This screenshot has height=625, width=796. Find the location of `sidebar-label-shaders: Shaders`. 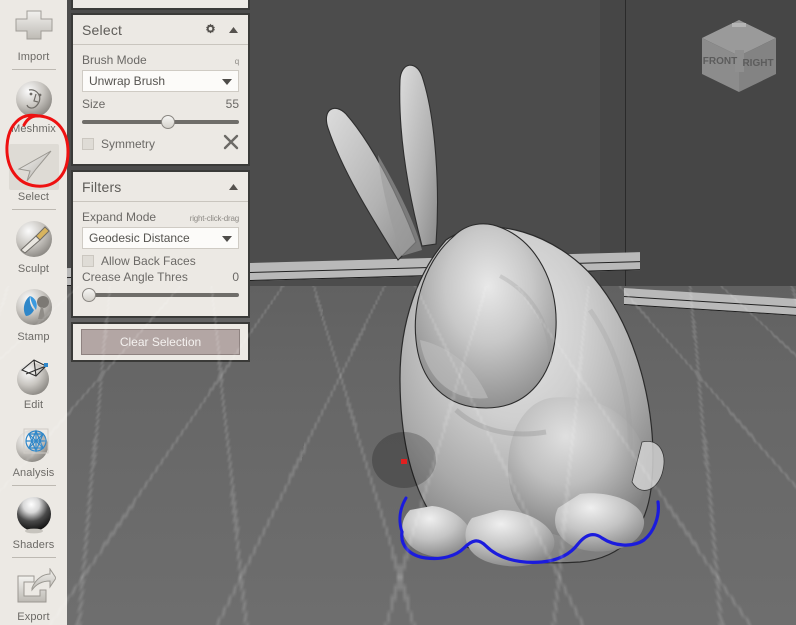

sidebar-label-shaders: Shaders is located at coordinates (33, 545).